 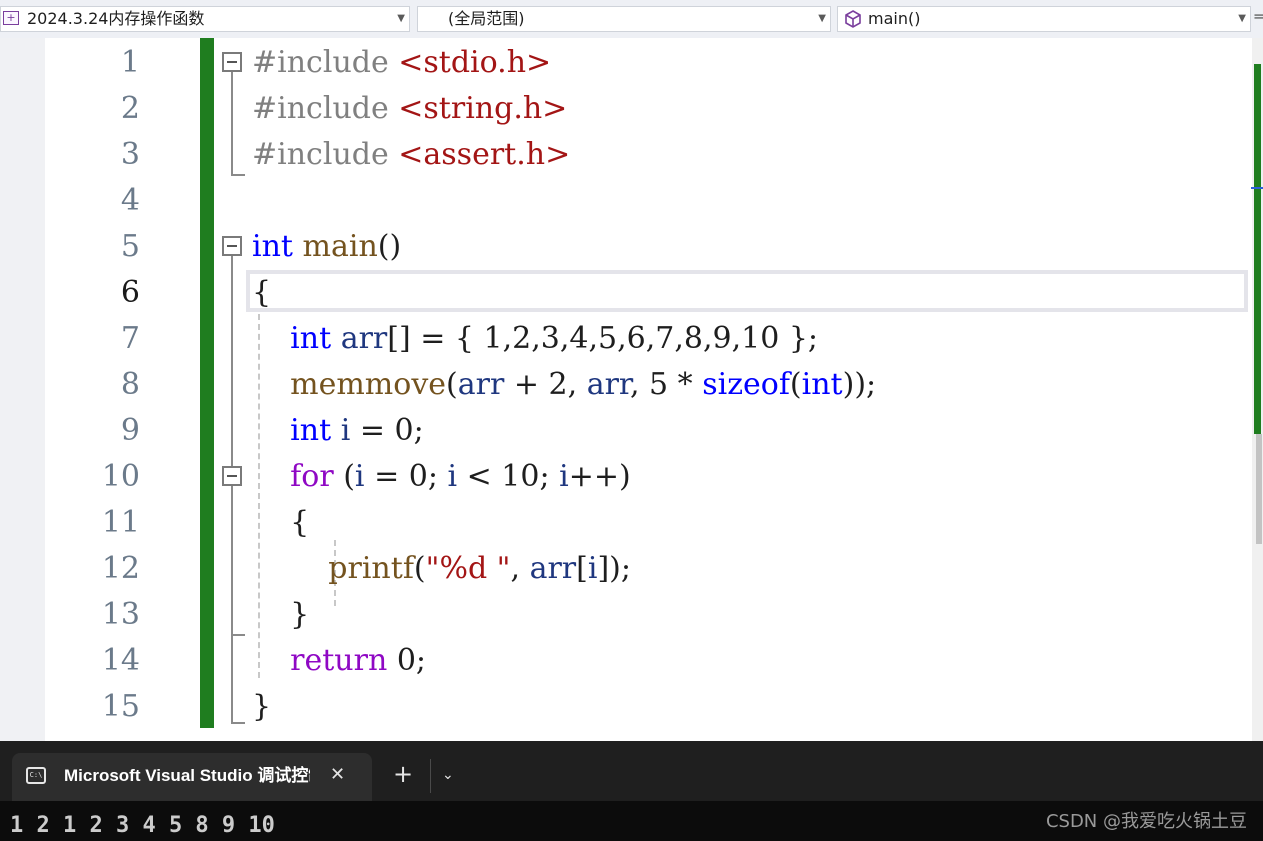 I want to click on code-token: (), so click(x=389, y=246).